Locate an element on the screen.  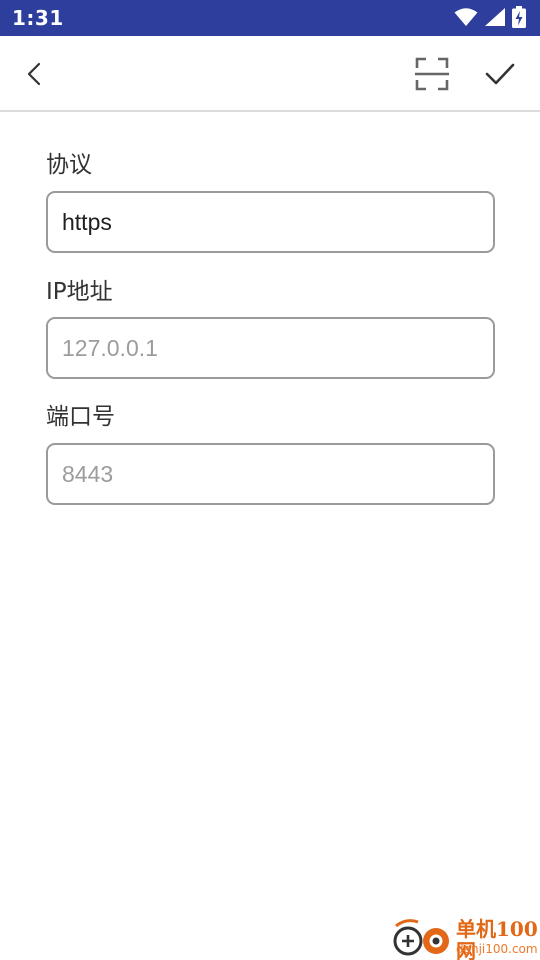
wifi-icon is located at coordinates (466, 17).